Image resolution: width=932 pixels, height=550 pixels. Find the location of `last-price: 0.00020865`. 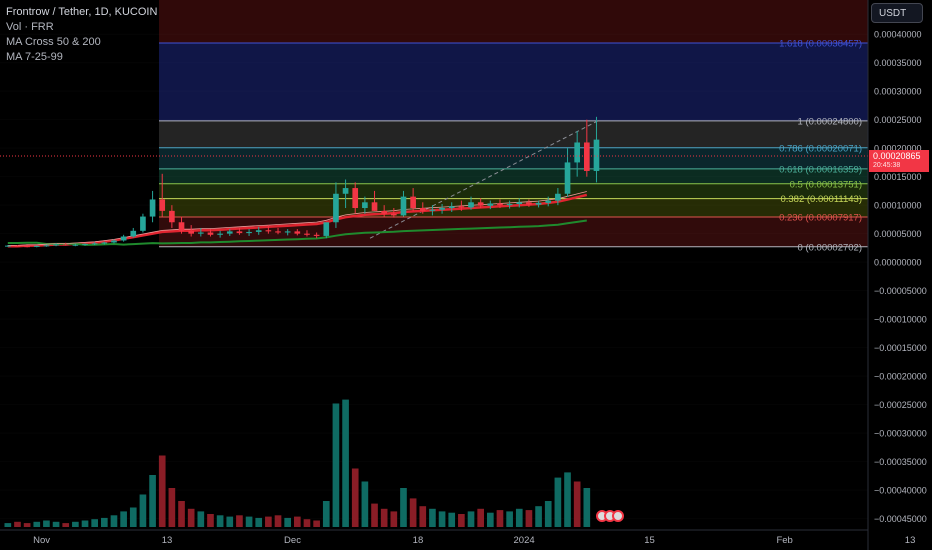

last-price: 0.00020865 is located at coordinates (897, 156).